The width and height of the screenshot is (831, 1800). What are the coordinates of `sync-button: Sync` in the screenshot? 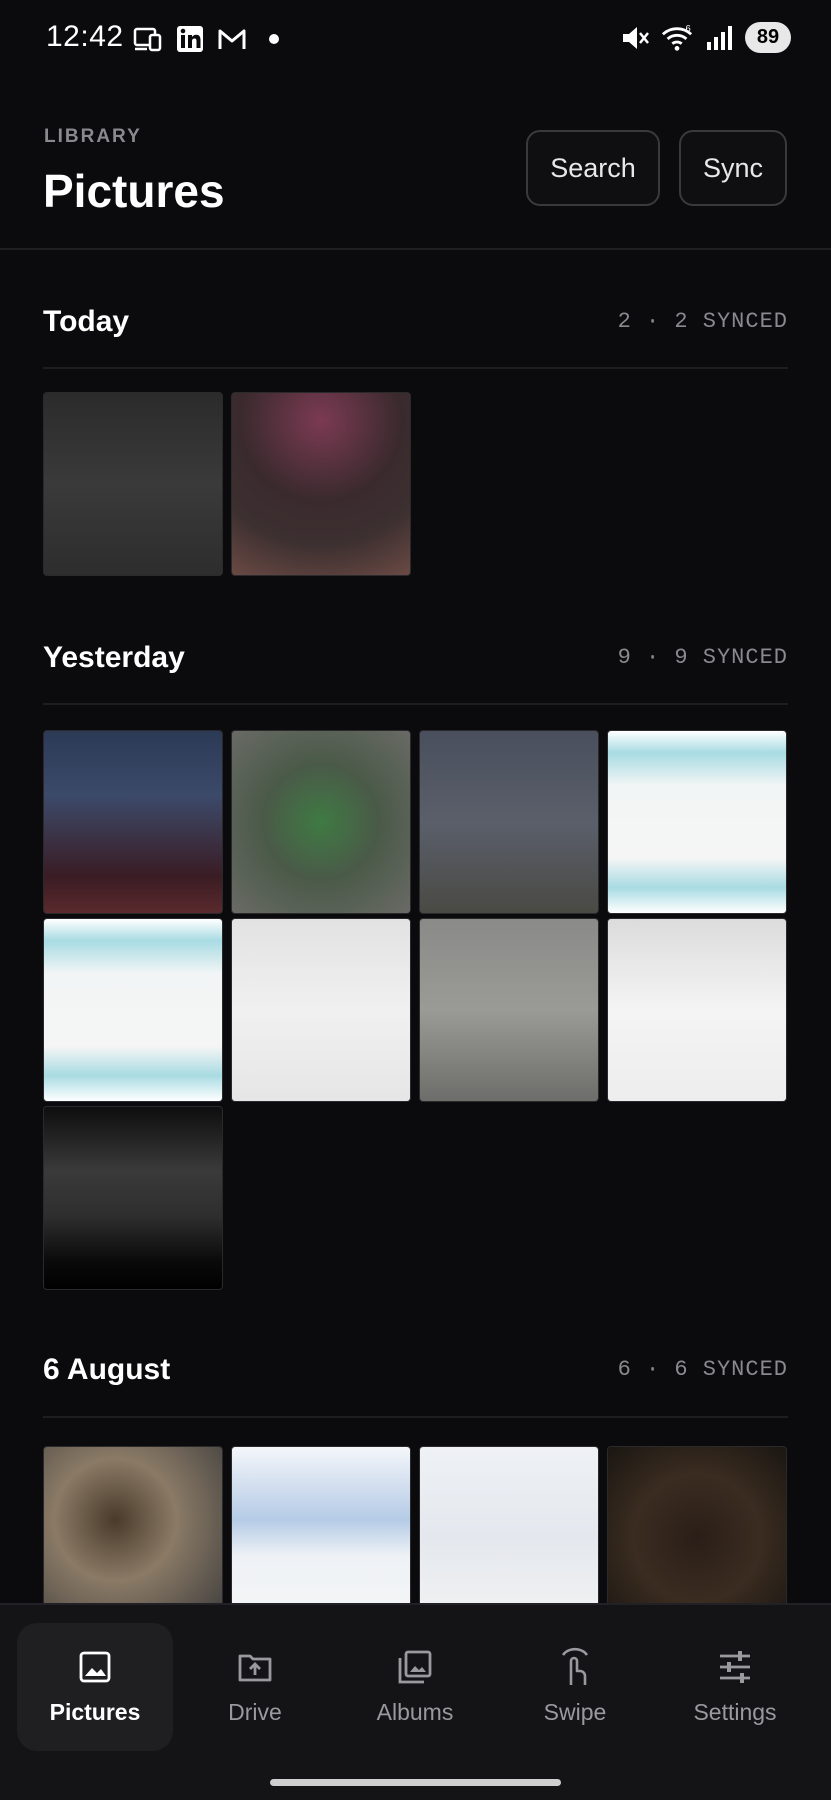 It's located at (733, 168).